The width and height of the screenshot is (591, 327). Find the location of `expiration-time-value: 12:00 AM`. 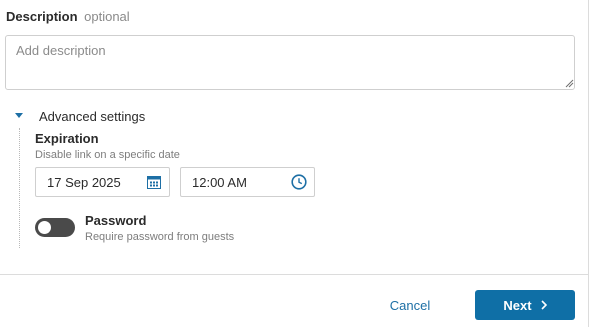

expiration-time-value: 12:00 AM is located at coordinates (219, 182).